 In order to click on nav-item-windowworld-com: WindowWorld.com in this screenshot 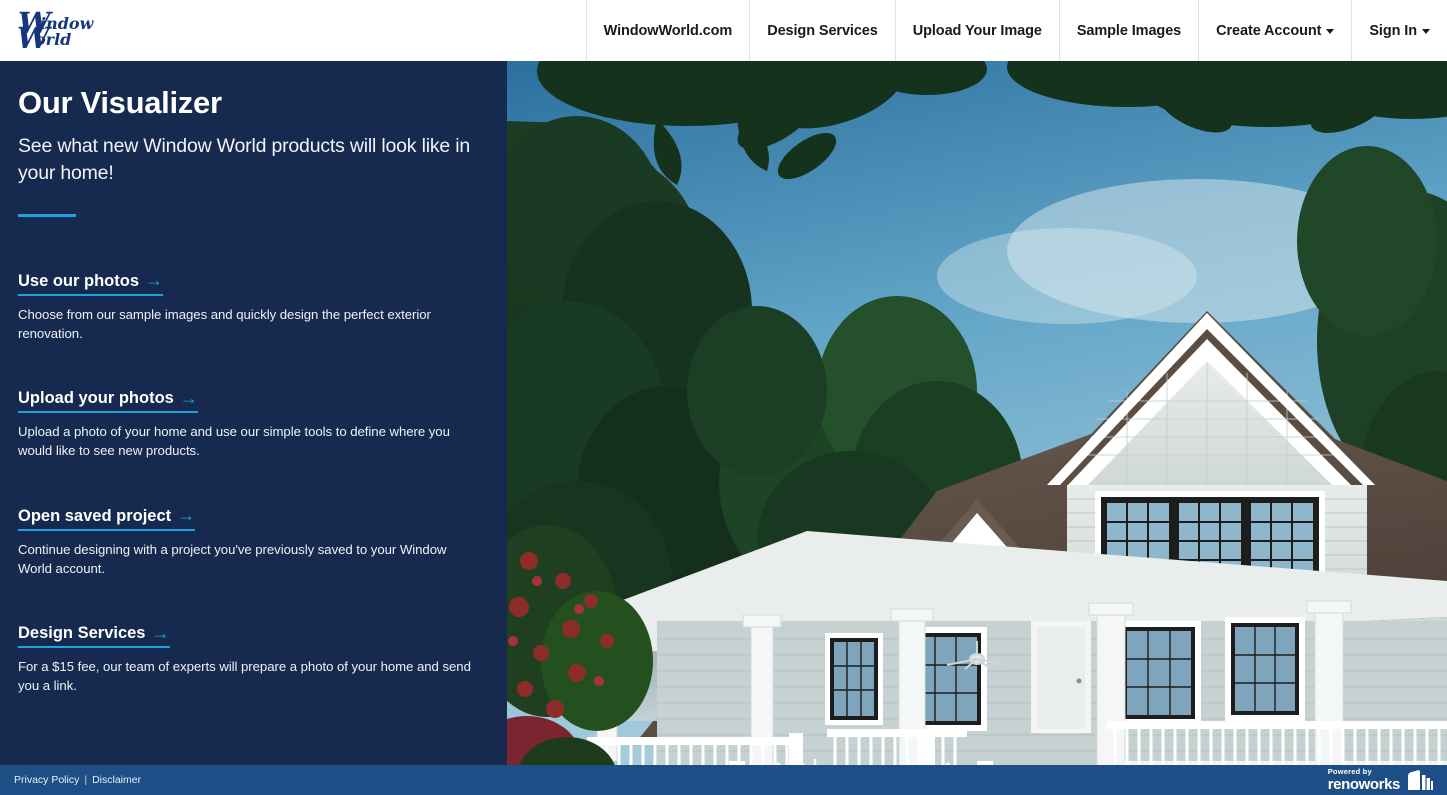, I will do `click(667, 30)`.